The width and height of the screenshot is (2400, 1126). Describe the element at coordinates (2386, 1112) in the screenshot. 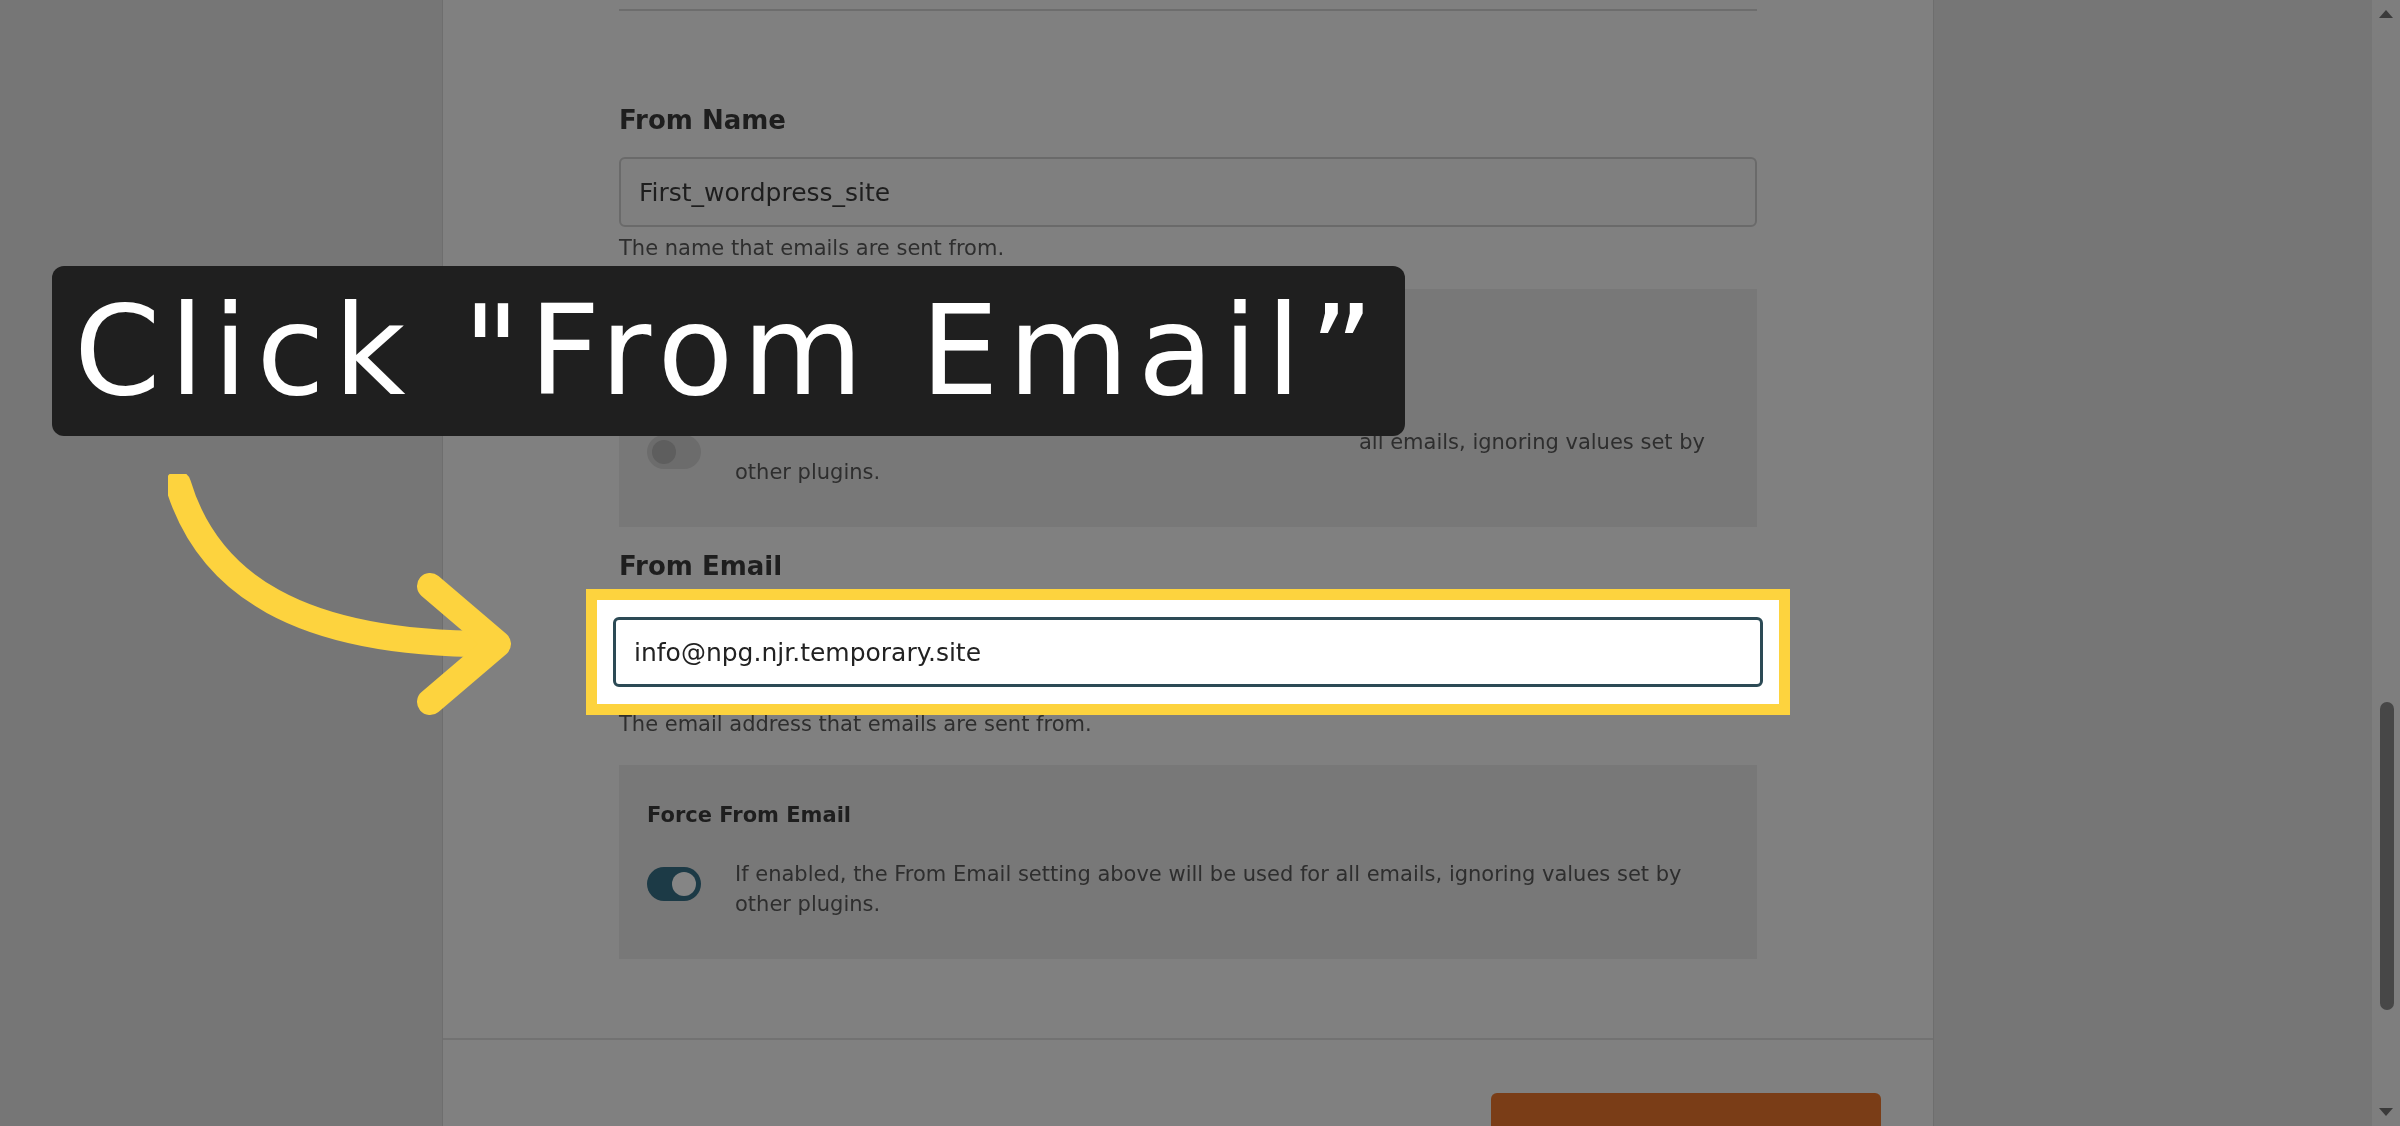

I see `scroll-down-icon` at that location.